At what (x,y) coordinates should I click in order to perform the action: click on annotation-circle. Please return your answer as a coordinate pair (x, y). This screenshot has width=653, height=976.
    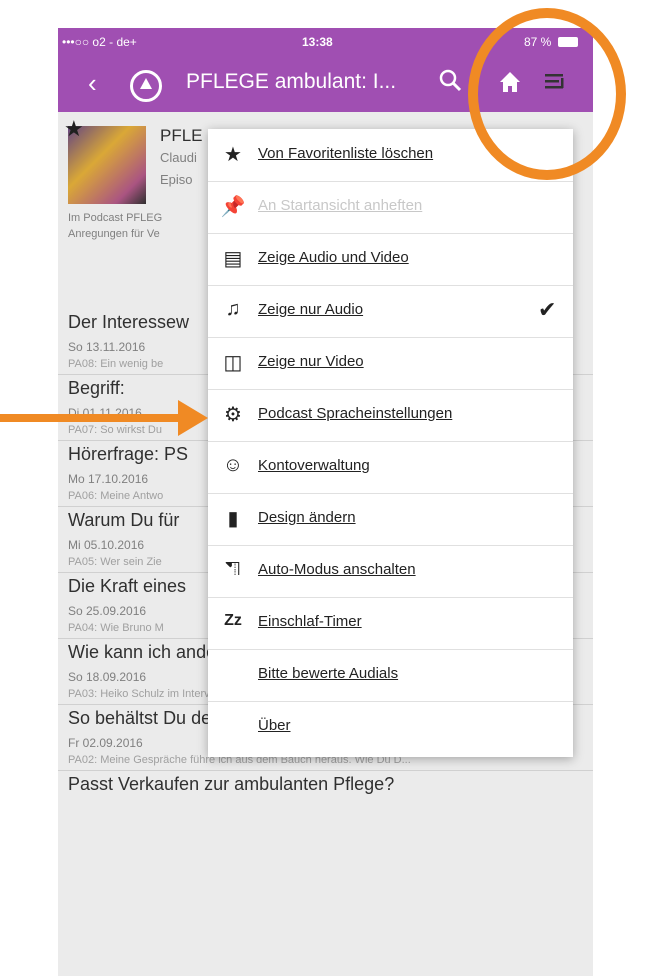
    Looking at the image, I should click on (547, 94).